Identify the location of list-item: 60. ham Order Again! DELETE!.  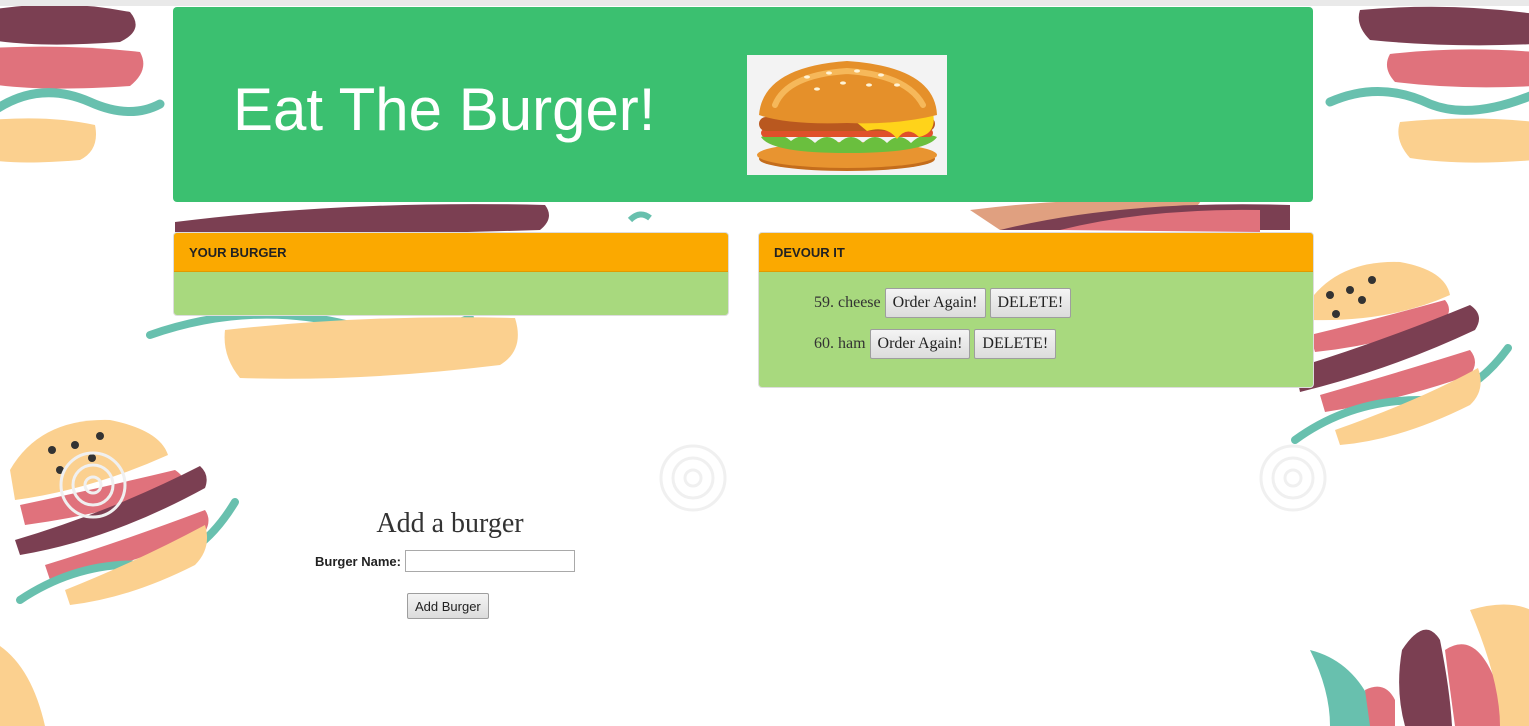
(1063, 344).